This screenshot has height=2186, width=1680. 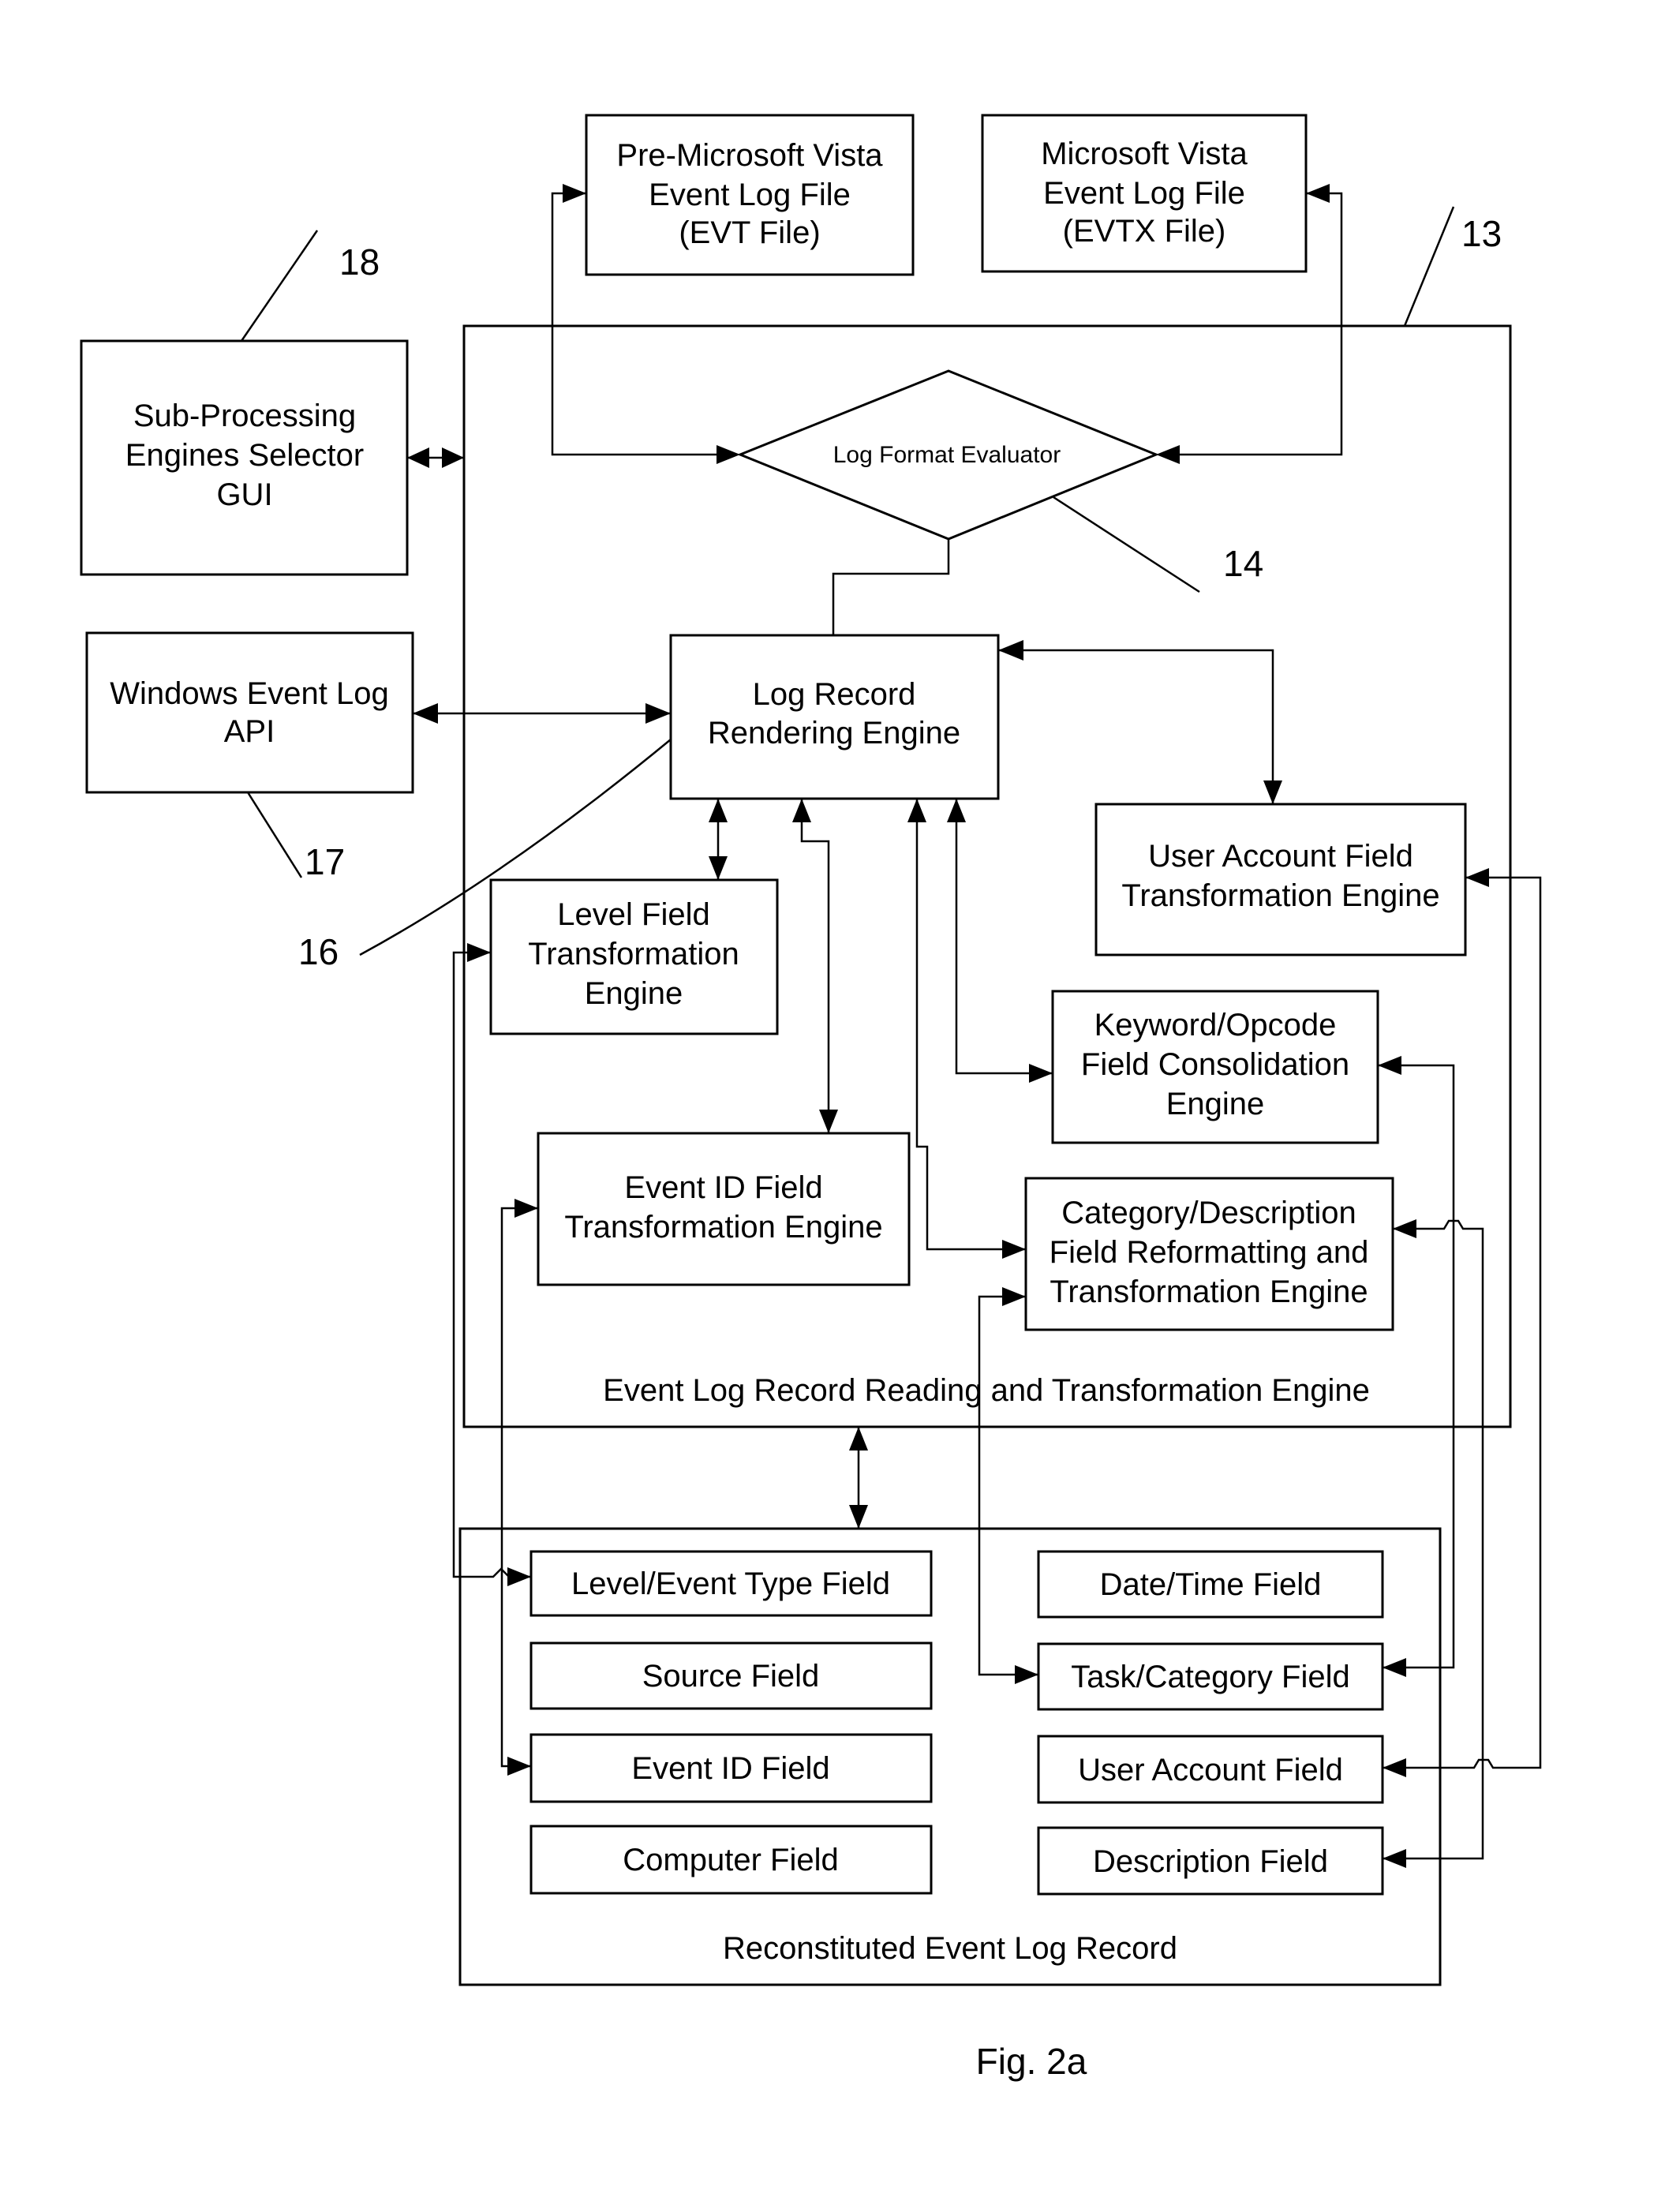 I want to click on ref-13: 13, so click(x=1481, y=233).